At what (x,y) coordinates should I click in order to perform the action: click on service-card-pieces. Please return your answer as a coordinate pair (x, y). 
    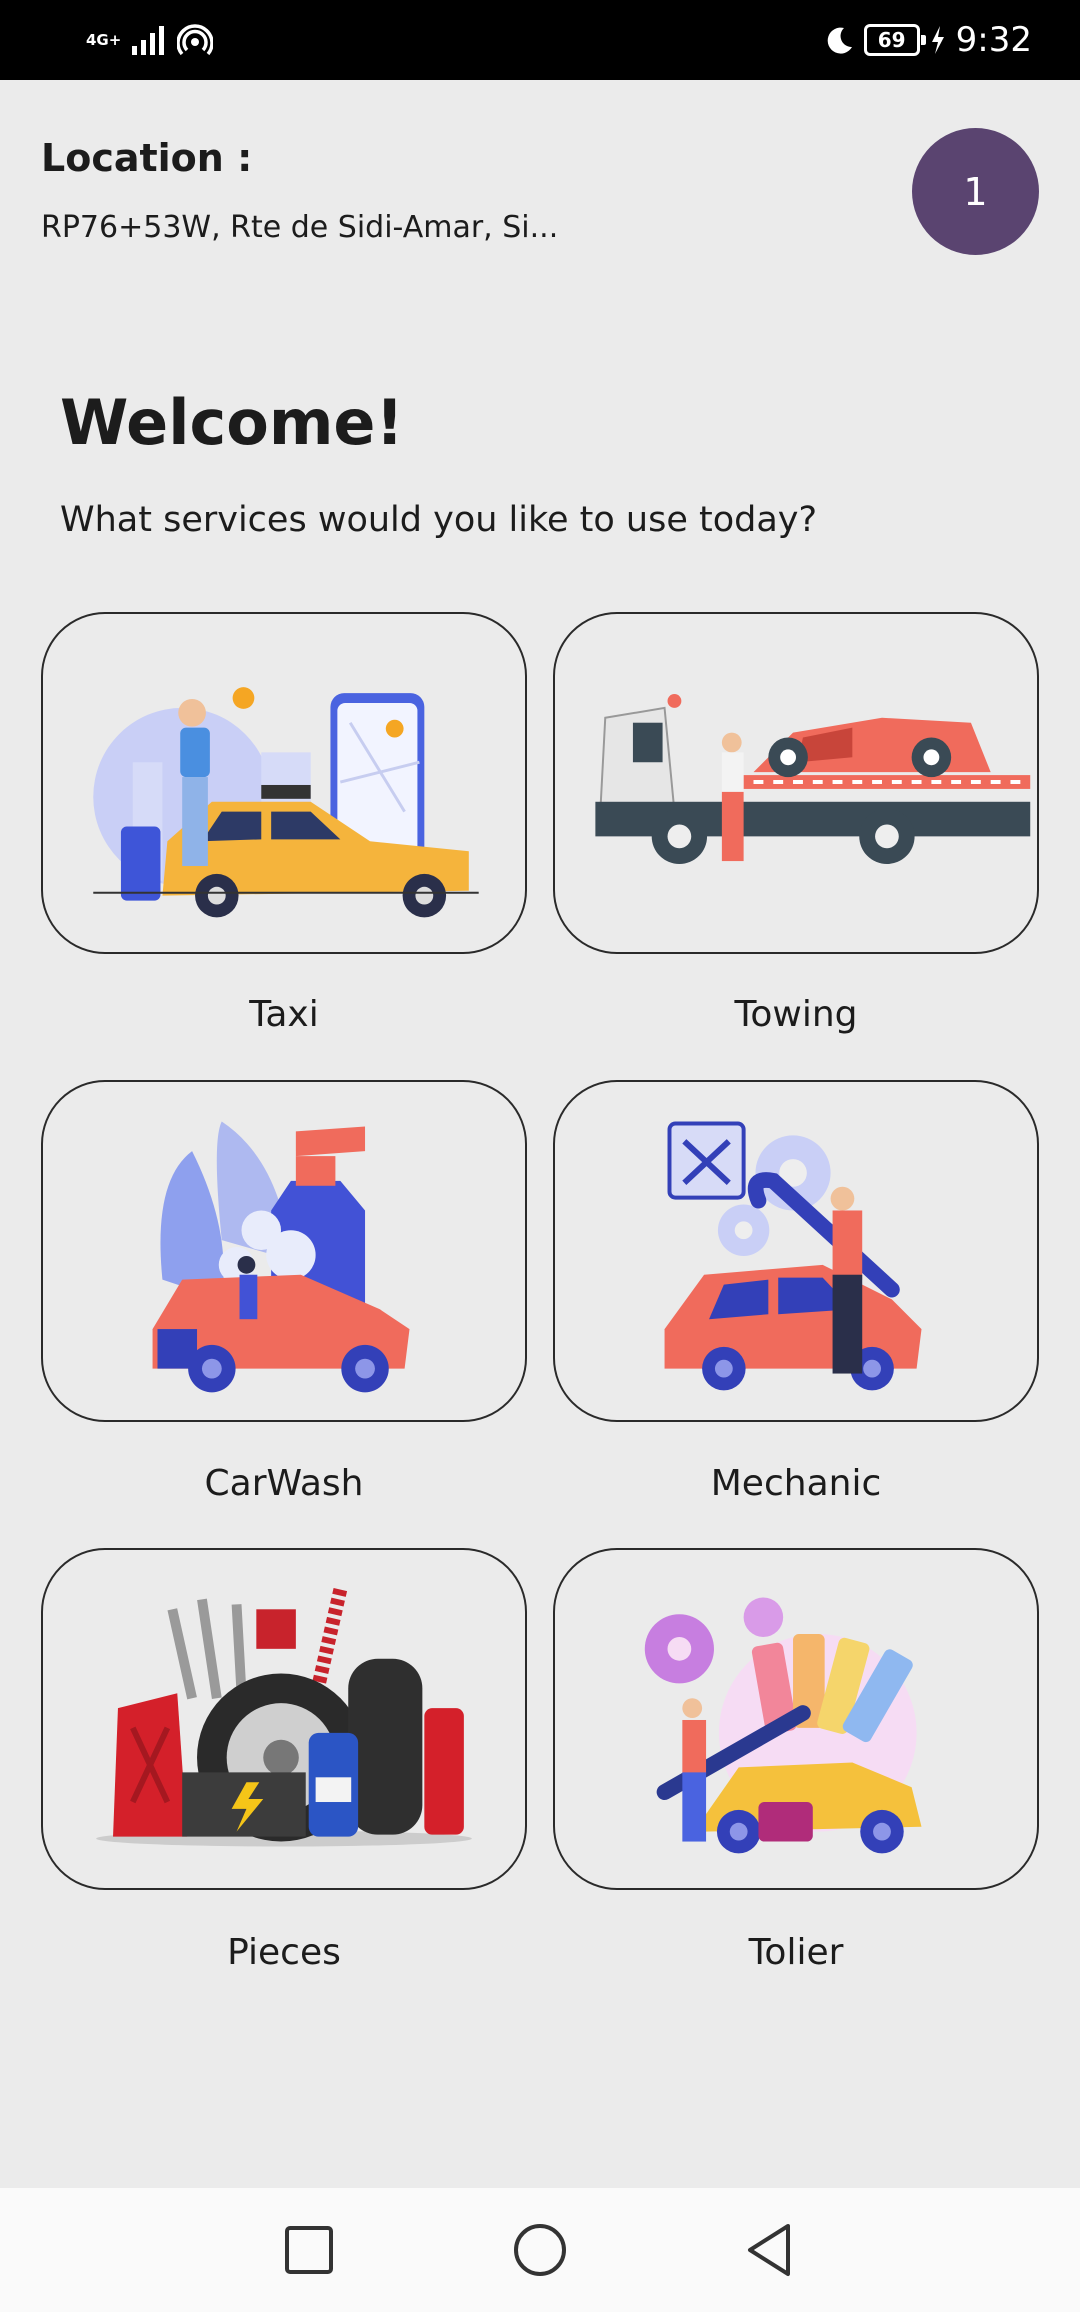
    Looking at the image, I should click on (284, 1719).